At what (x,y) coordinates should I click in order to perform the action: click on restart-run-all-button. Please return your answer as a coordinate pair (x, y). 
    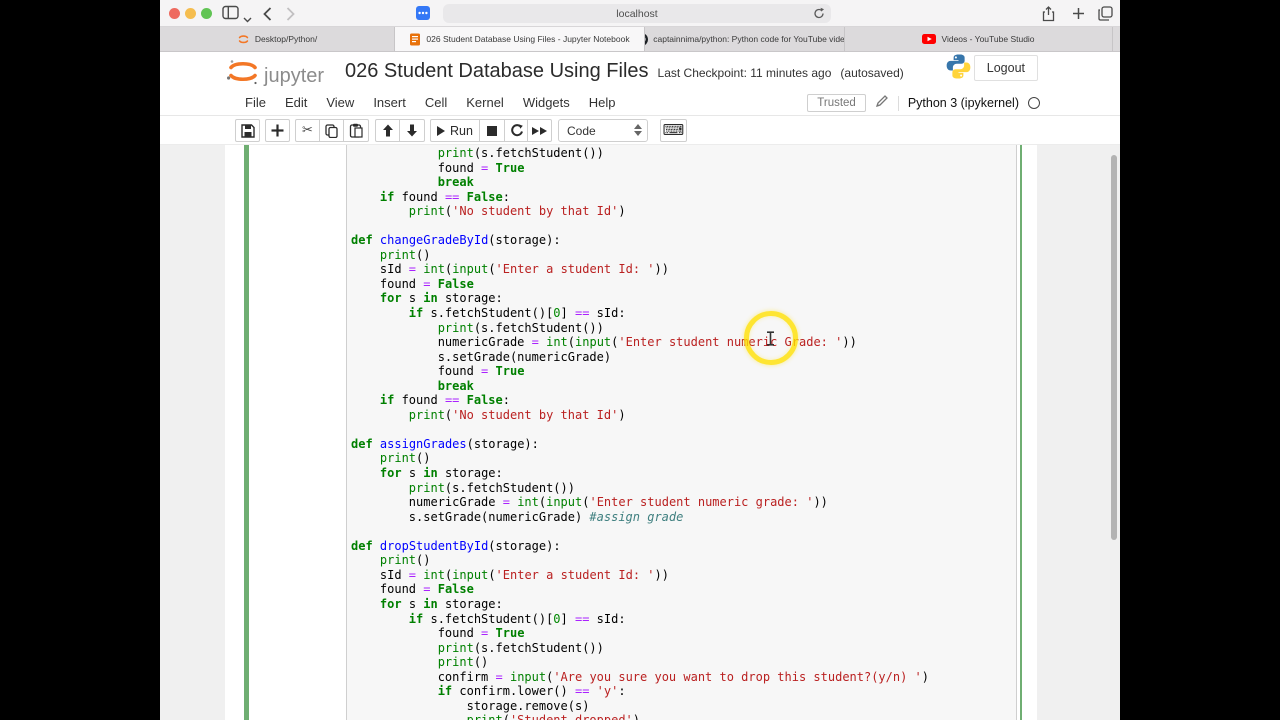
    Looking at the image, I should click on (539, 130).